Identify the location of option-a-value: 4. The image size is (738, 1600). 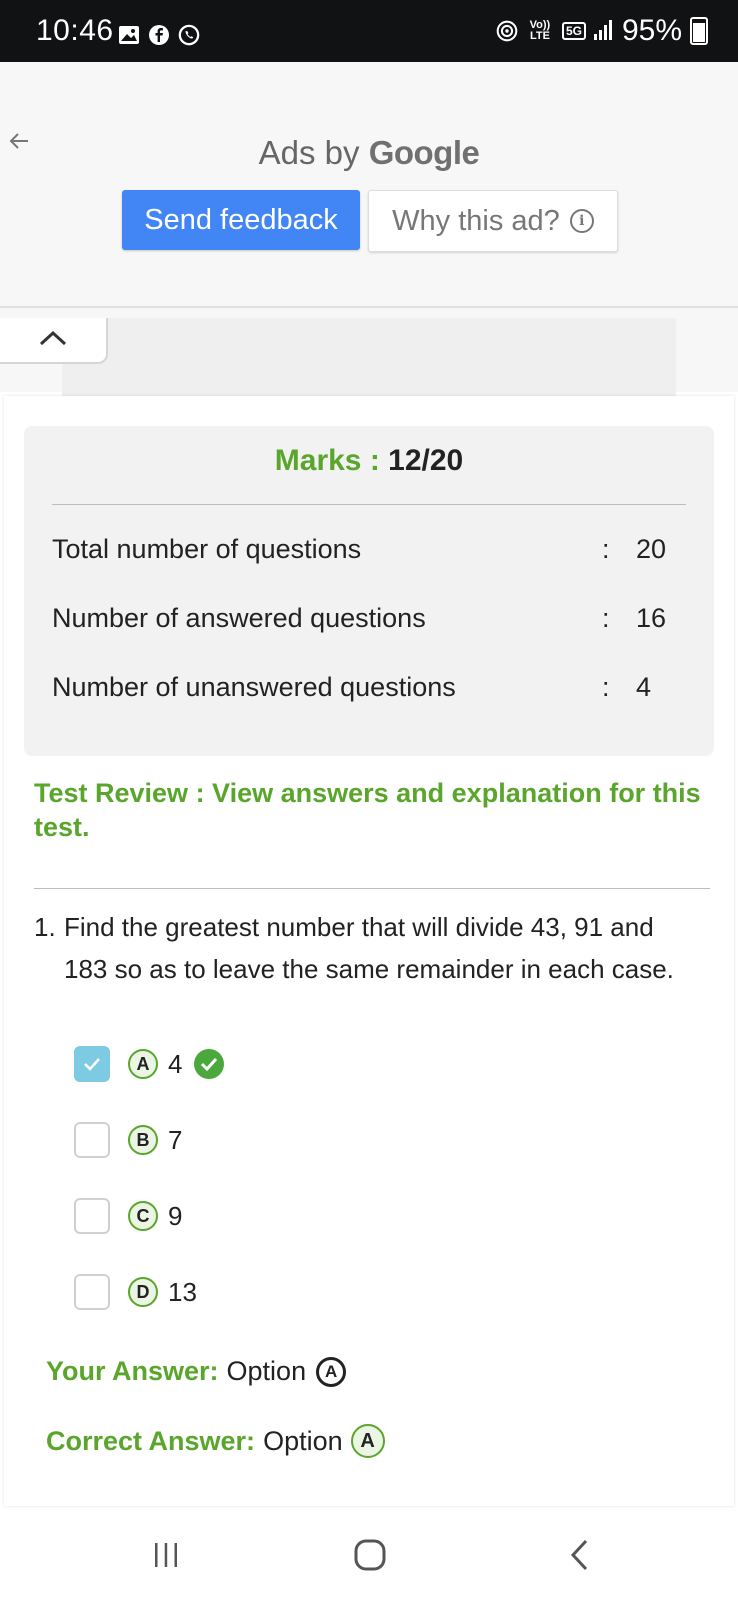
(175, 1063).